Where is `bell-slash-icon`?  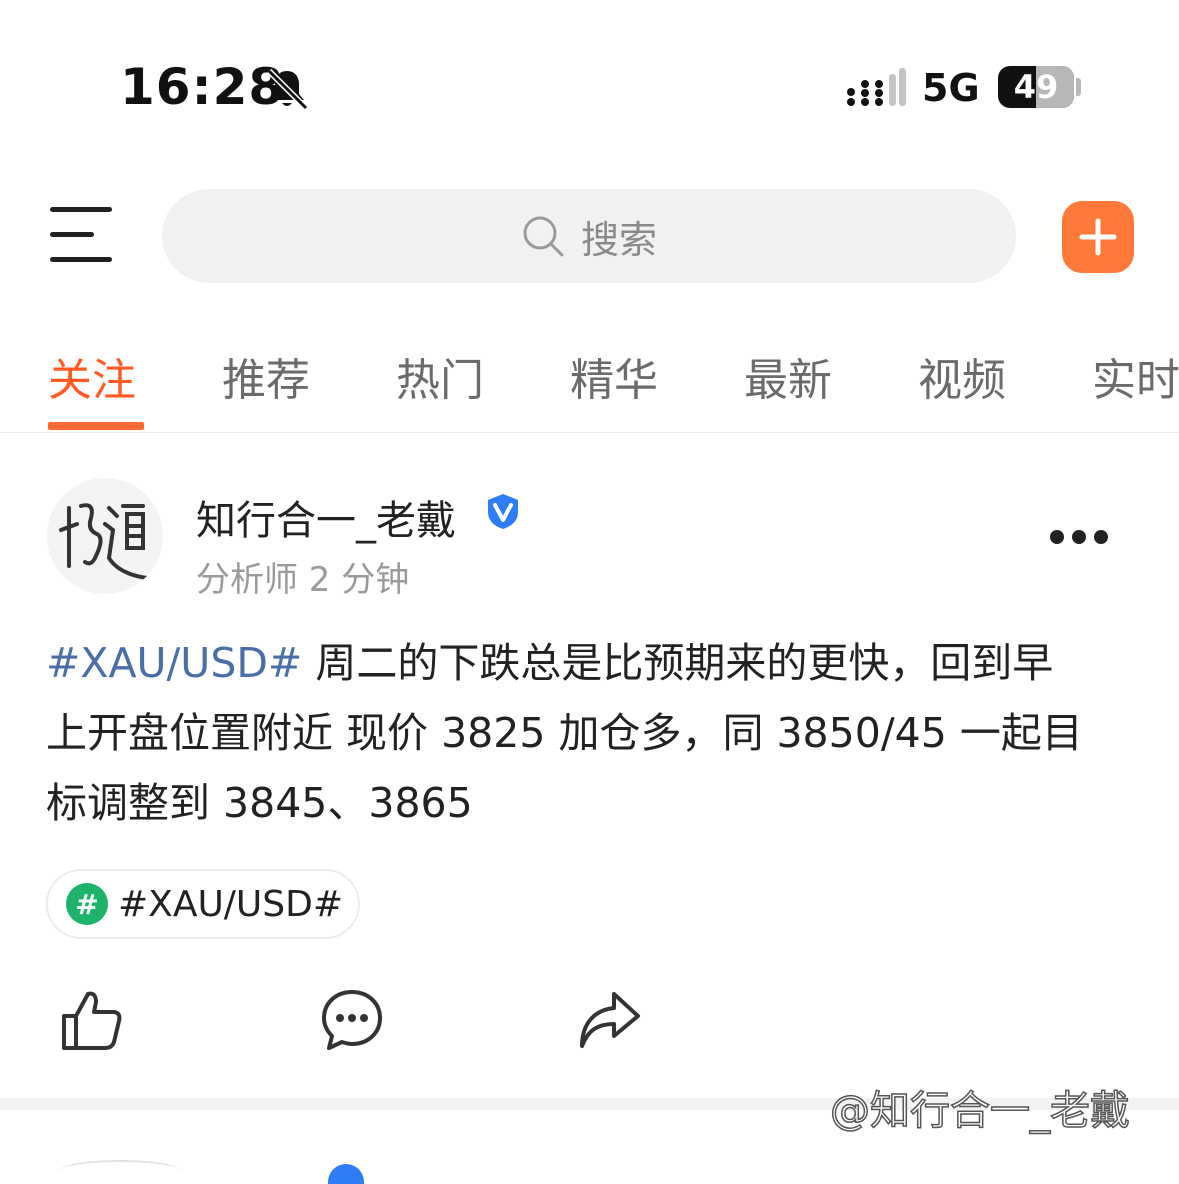 bell-slash-icon is located at coordinates (287, 89).